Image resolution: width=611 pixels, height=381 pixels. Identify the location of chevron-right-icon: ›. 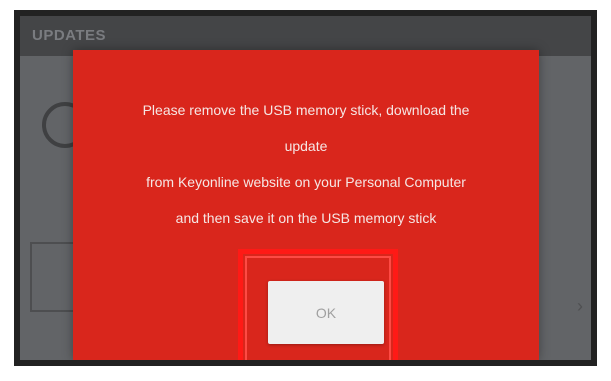
(580, 306).